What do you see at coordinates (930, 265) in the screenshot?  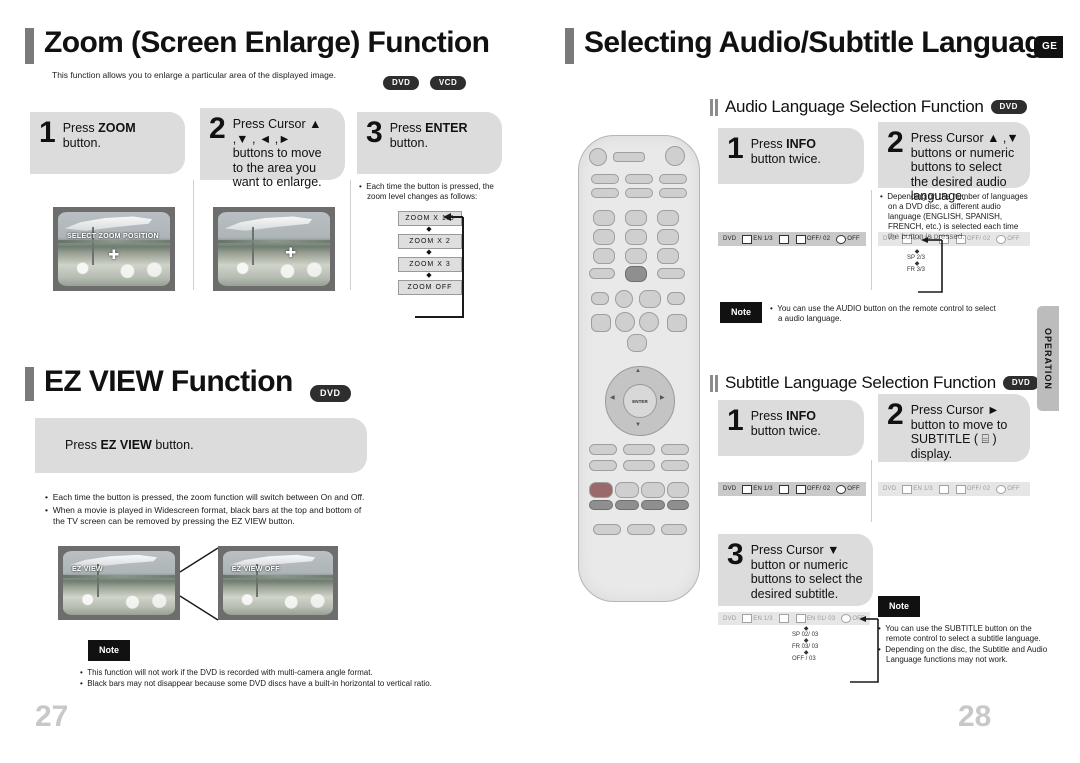 I see `audio-flow-loop-arrow` at bounding box center [930, 265].